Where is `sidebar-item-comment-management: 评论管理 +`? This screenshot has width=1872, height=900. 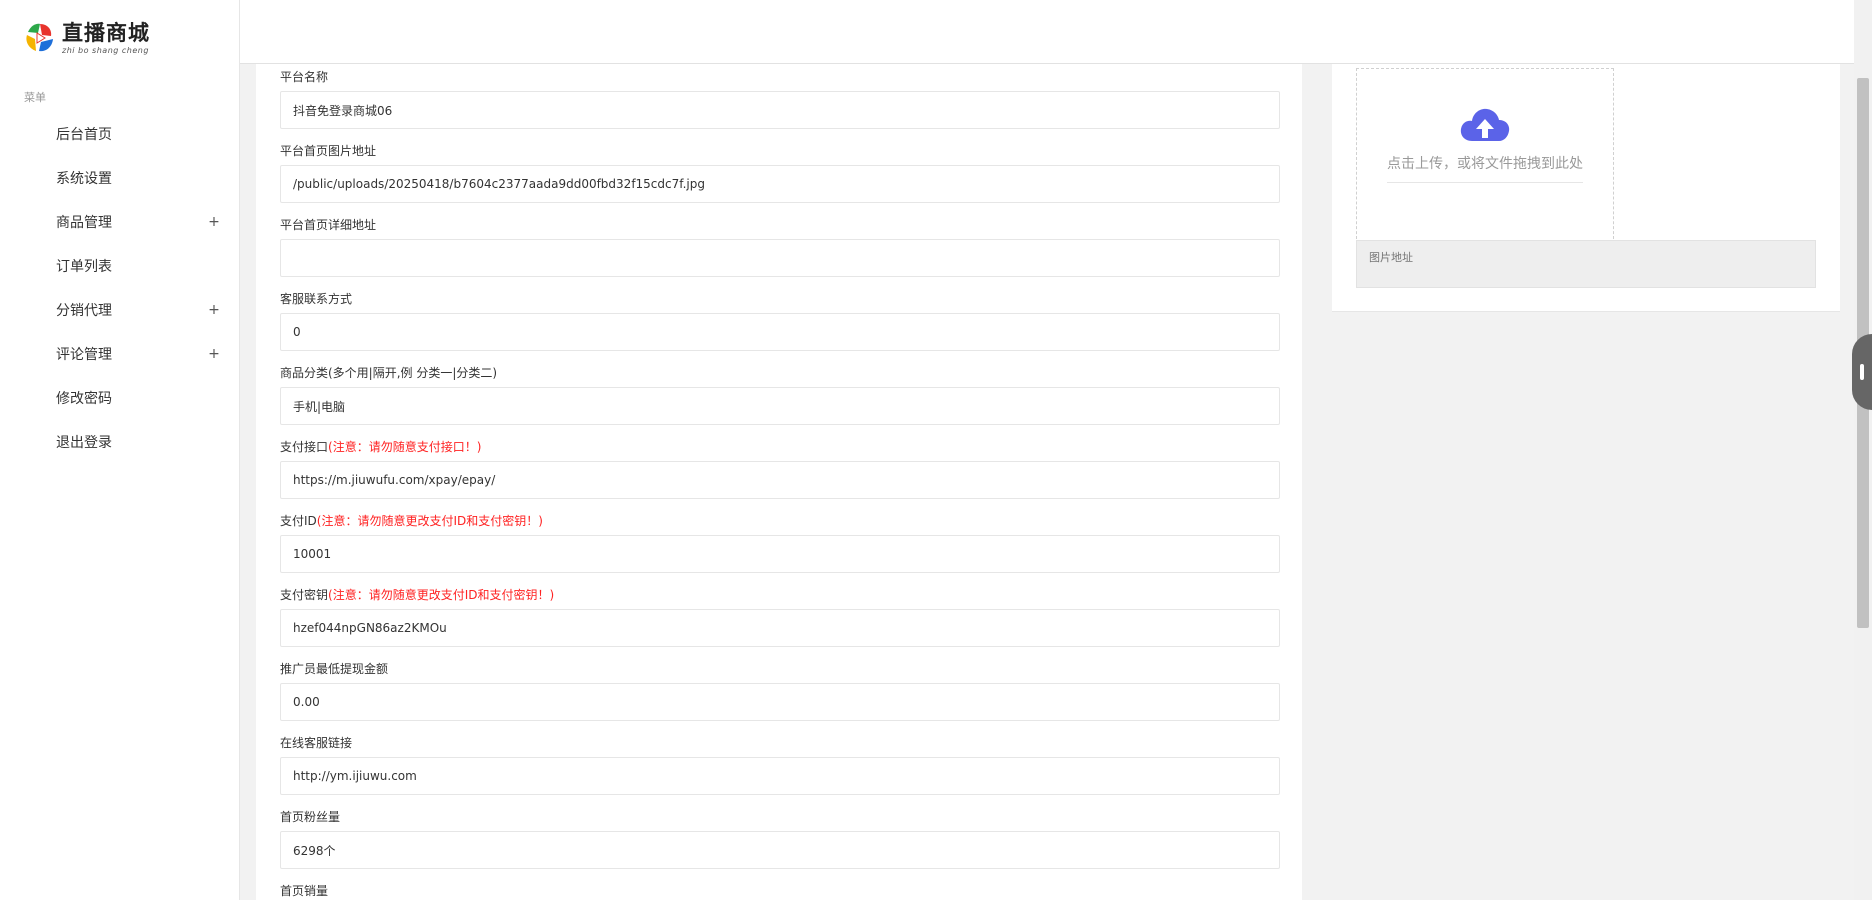 sidebar-item-comment-management: 评论管理 + is located at coordinates (120, 354).